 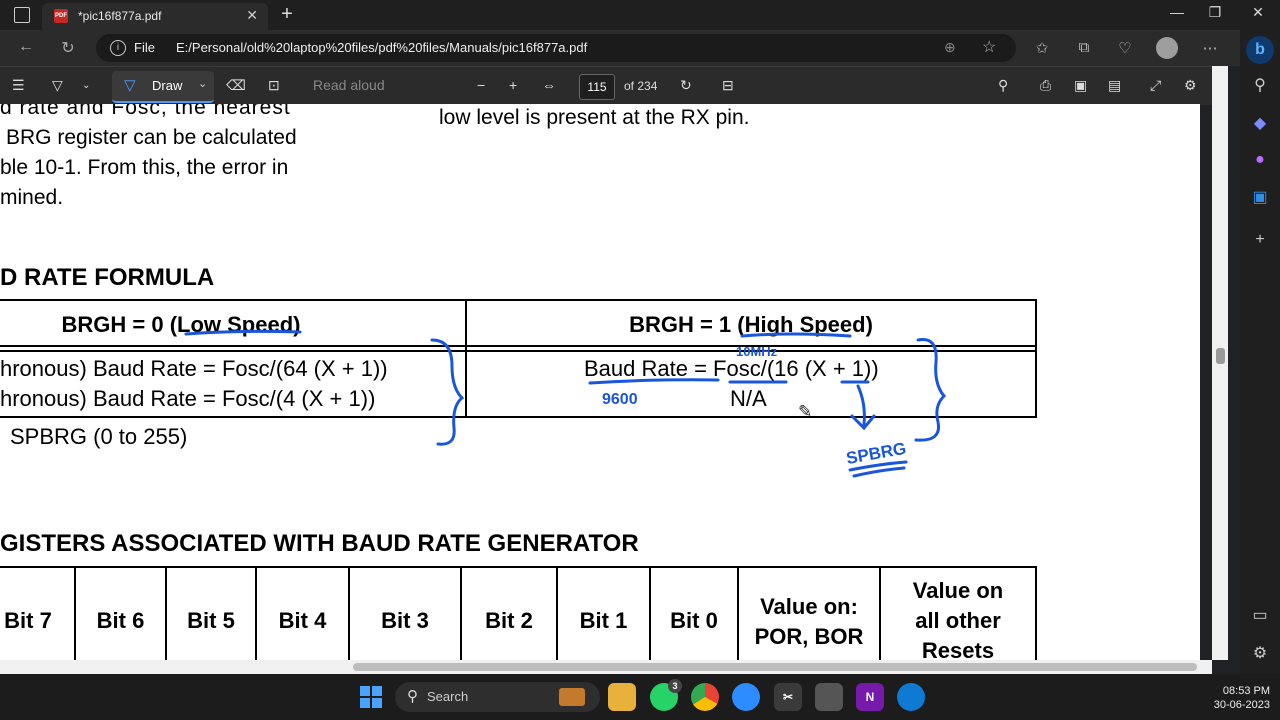 I want to click on search-highlight-icon, so click(x=572, y=697).